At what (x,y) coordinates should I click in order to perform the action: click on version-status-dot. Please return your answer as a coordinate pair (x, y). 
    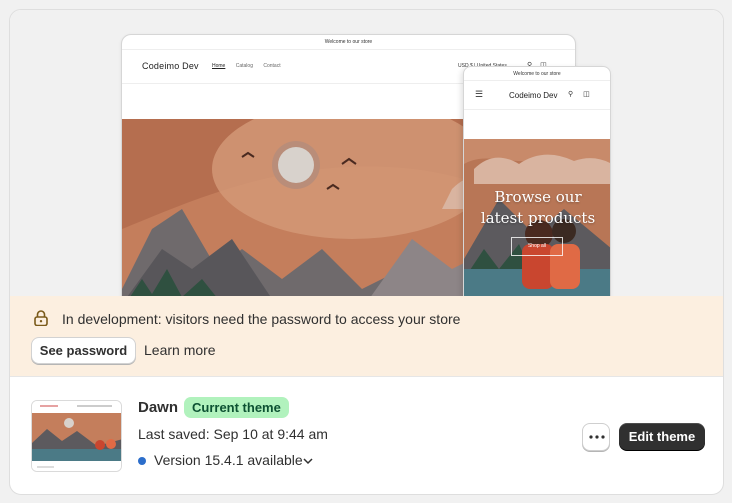
    Looking at the image, I should click on (142, 461).